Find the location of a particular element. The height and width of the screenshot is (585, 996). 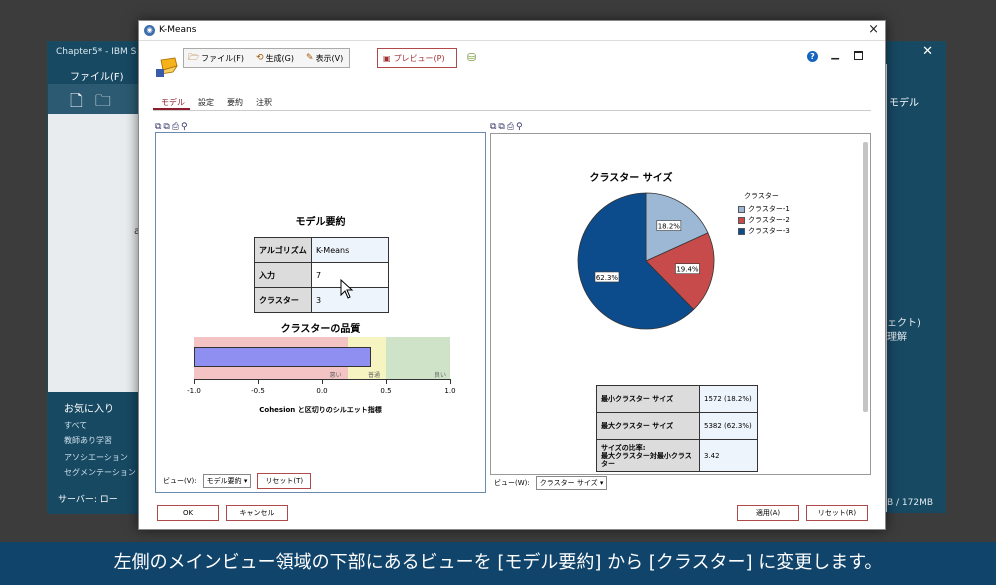

model-summary-title: モデル要約 is located at coordinates (320, 222).